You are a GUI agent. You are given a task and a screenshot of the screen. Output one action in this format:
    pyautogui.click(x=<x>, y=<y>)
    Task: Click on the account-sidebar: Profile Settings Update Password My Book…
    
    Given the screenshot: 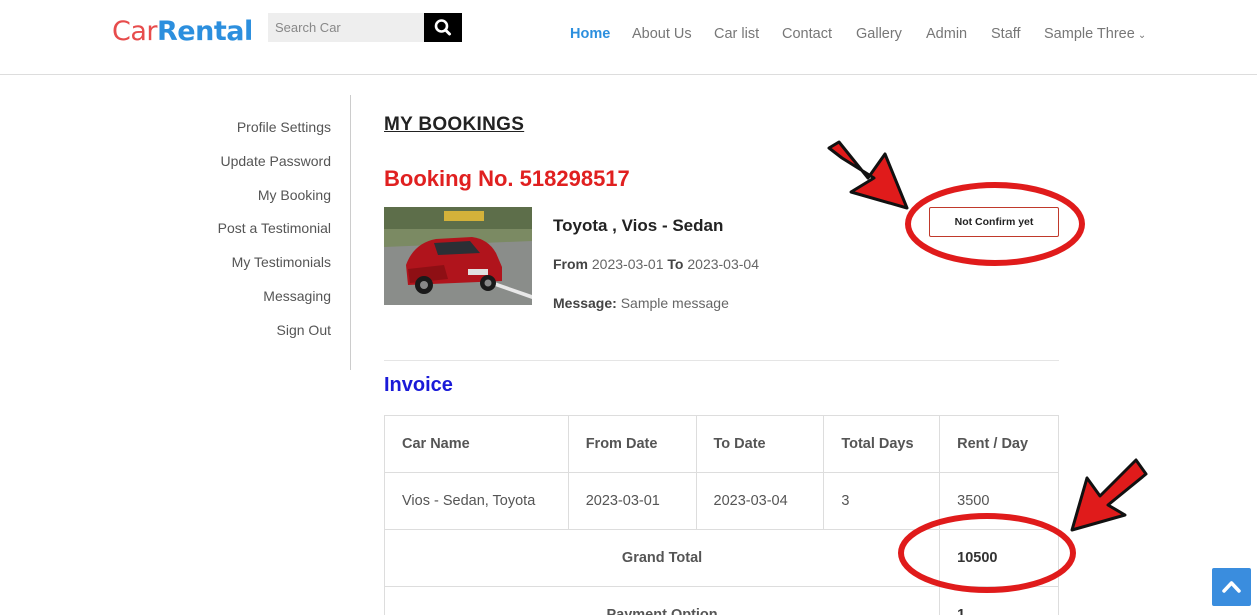 What is the action you would take?
    pyautogui.click(x=250, y=232)
    